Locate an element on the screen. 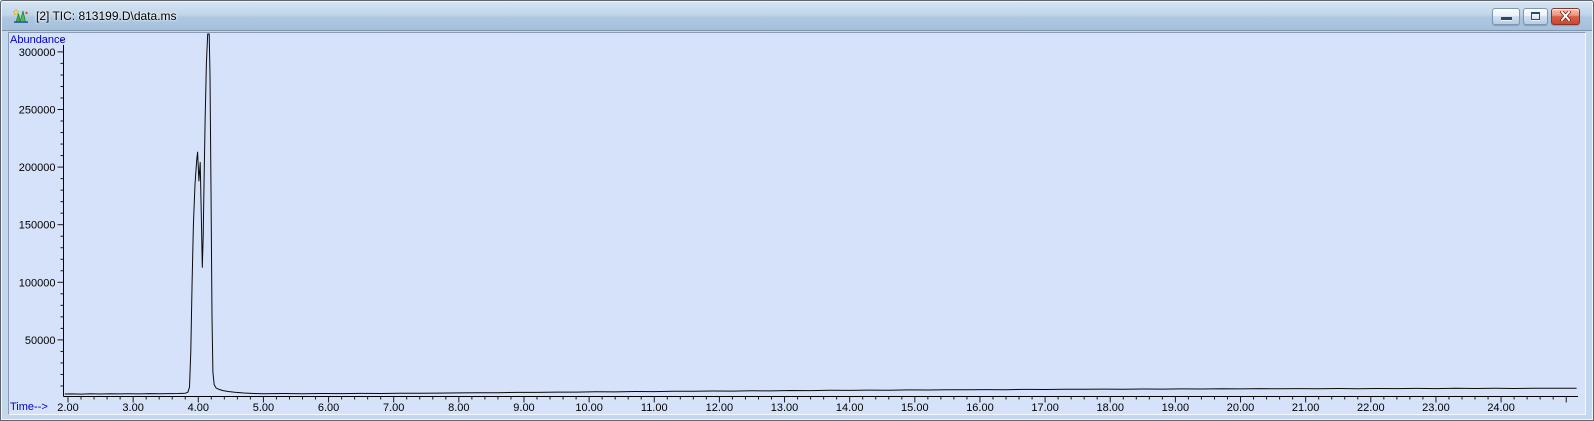 Image resolution: width=1594 pixels, height=421 pixels. chromatogram-app-icon is located at coordinates (20, 16).